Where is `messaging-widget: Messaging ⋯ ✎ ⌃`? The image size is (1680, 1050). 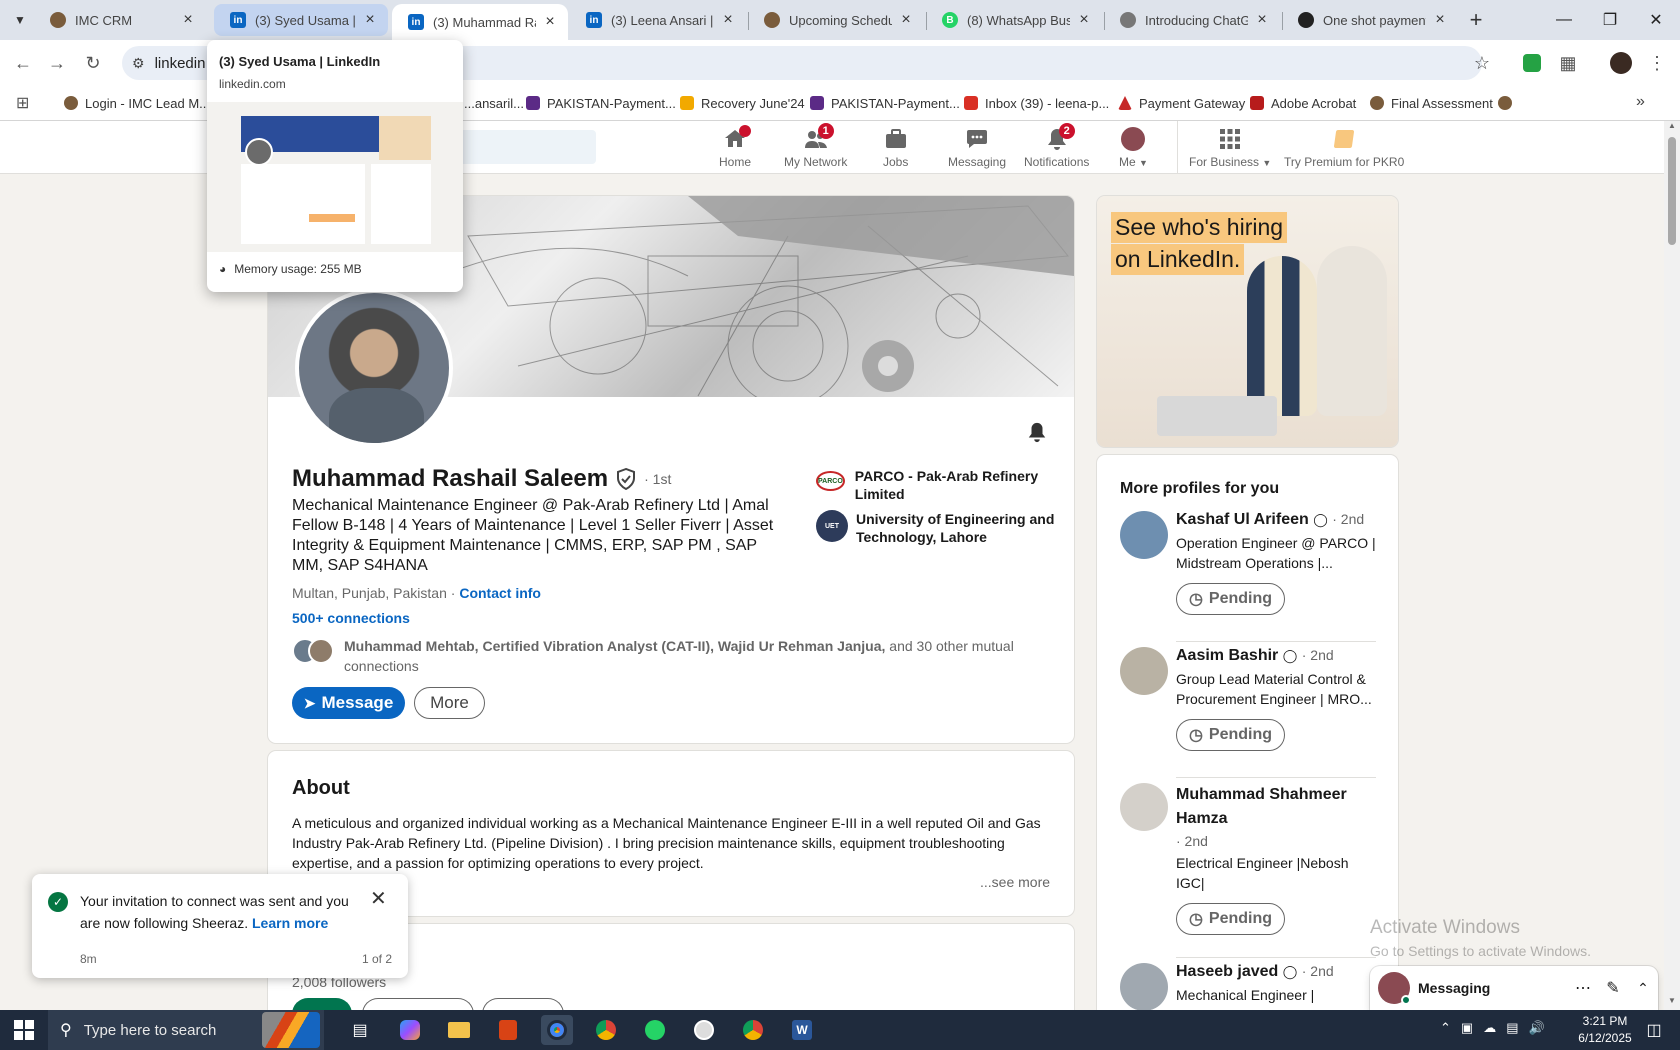
messaging-widget: Messaging ⋯ ✎ ⌃ is located at coordinates (1514, 988).